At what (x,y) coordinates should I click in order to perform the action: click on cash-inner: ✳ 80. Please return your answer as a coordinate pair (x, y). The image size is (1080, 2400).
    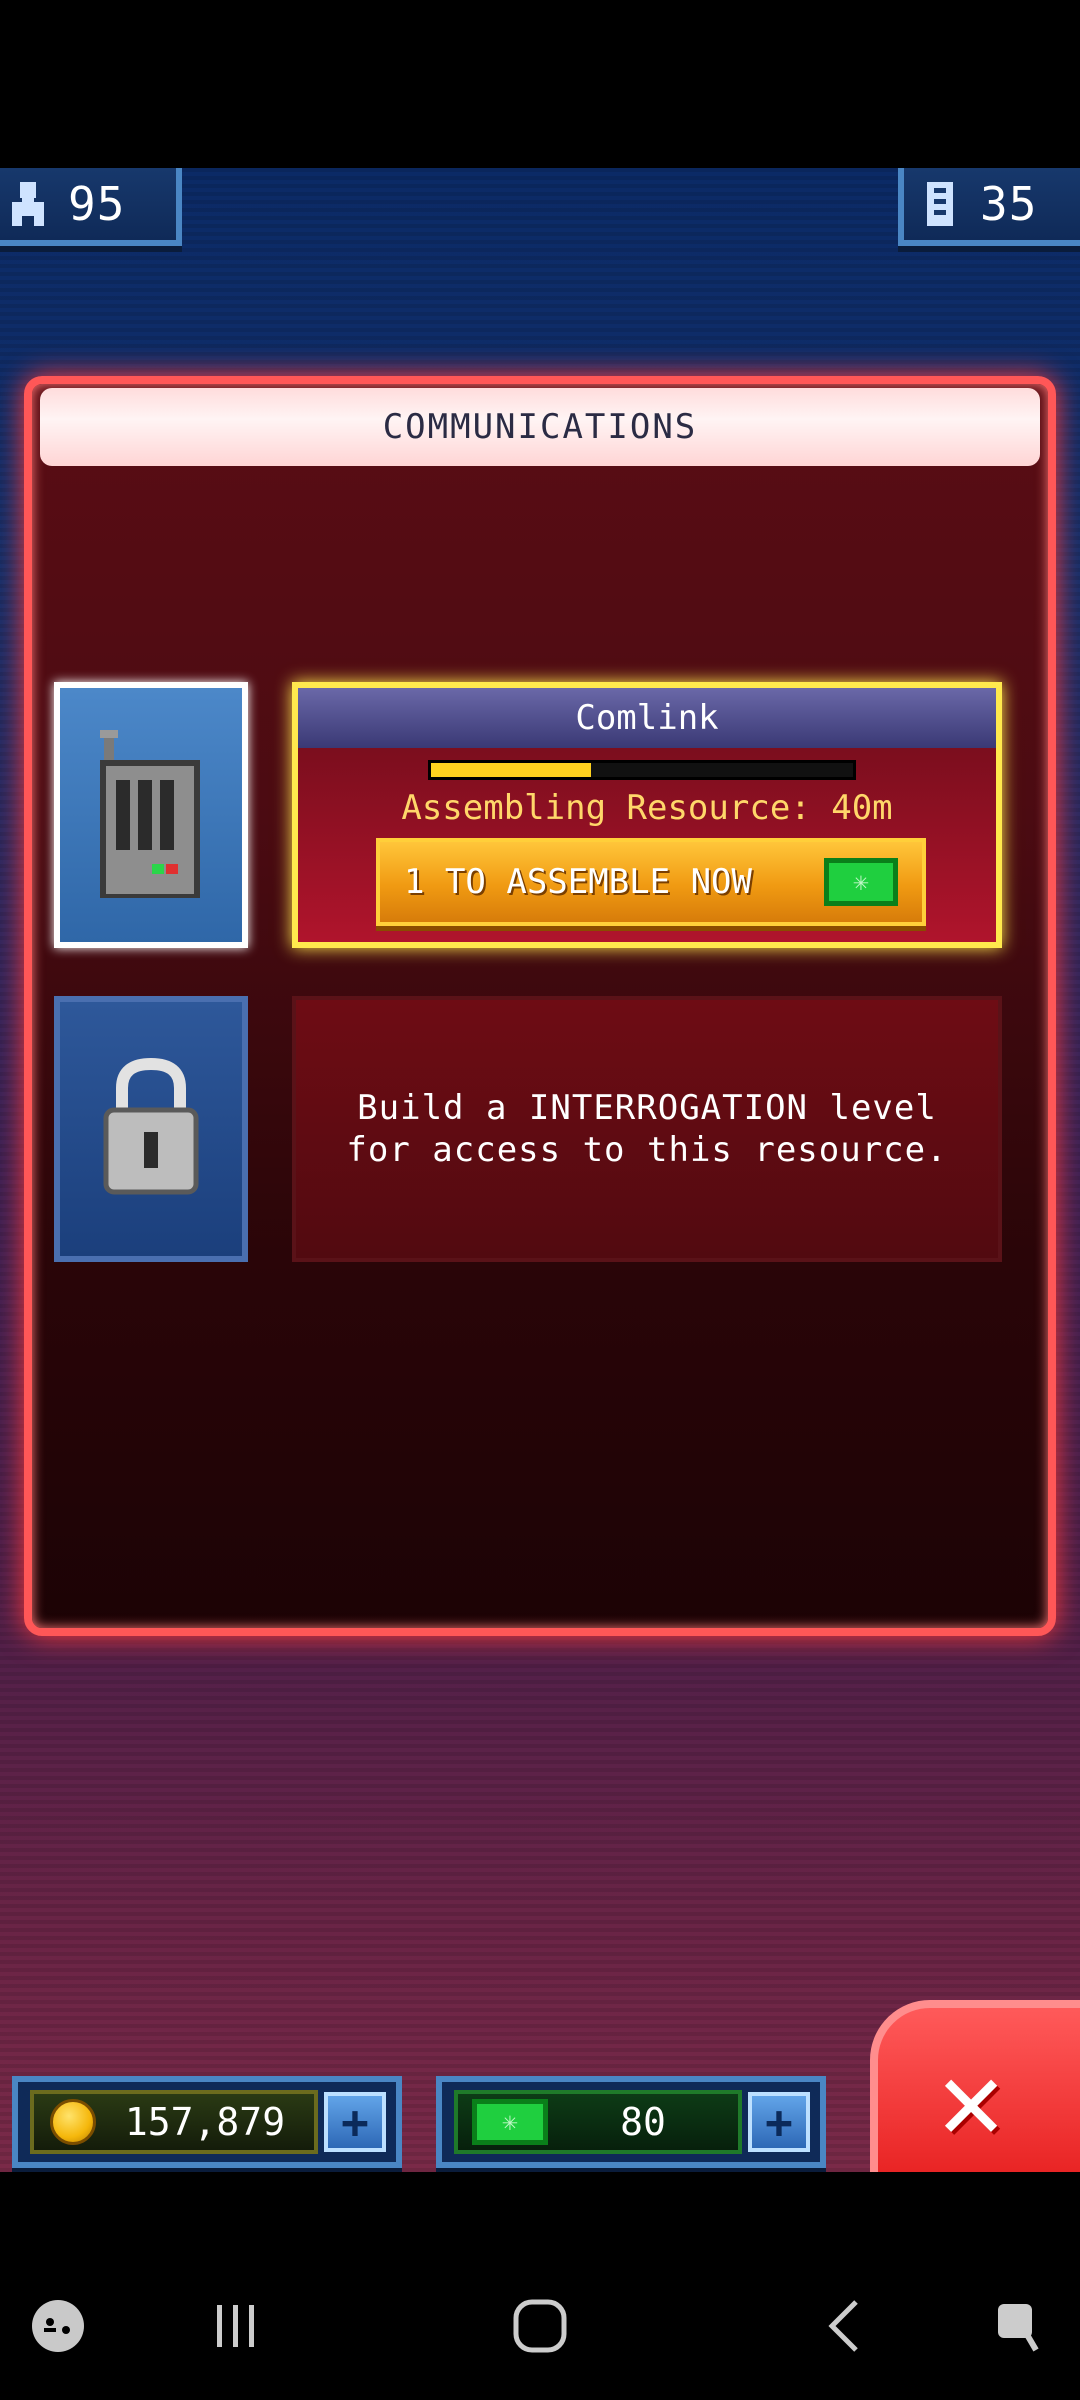
    Looking at the image, I should click on (598, 2122).